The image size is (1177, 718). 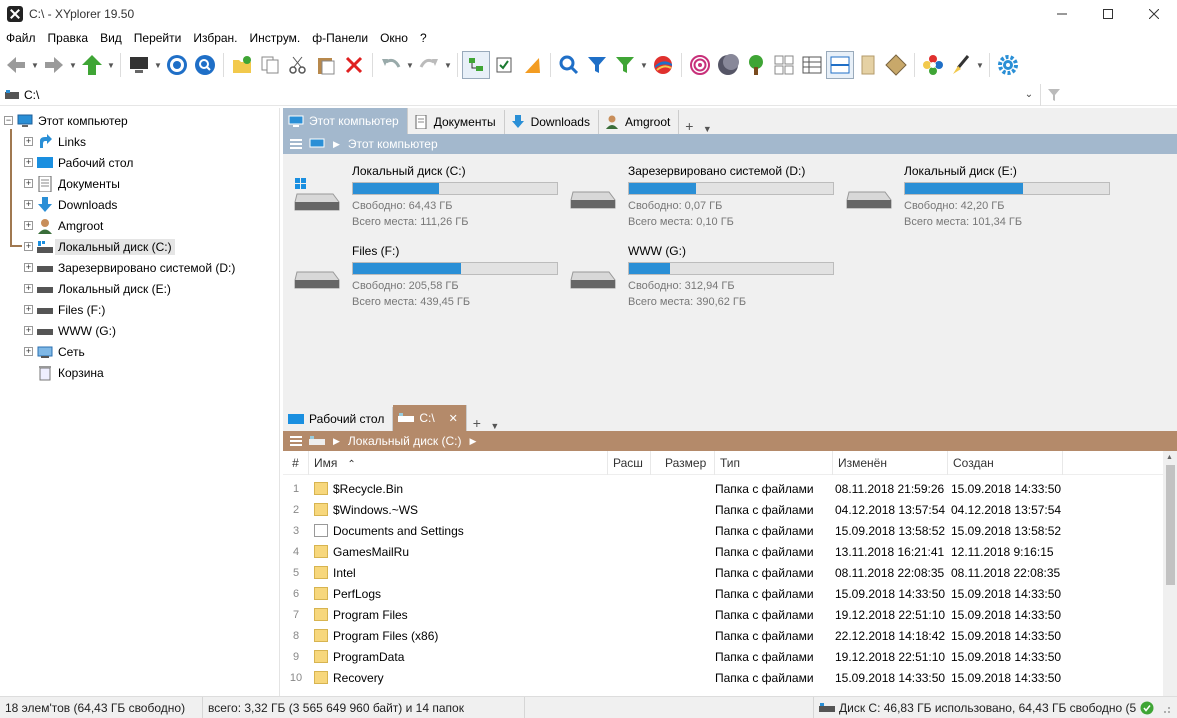 What do you see at coordinates (774, 462) in the screenshot?
I see `column-type: Тип` at bounding box center [774, 462].